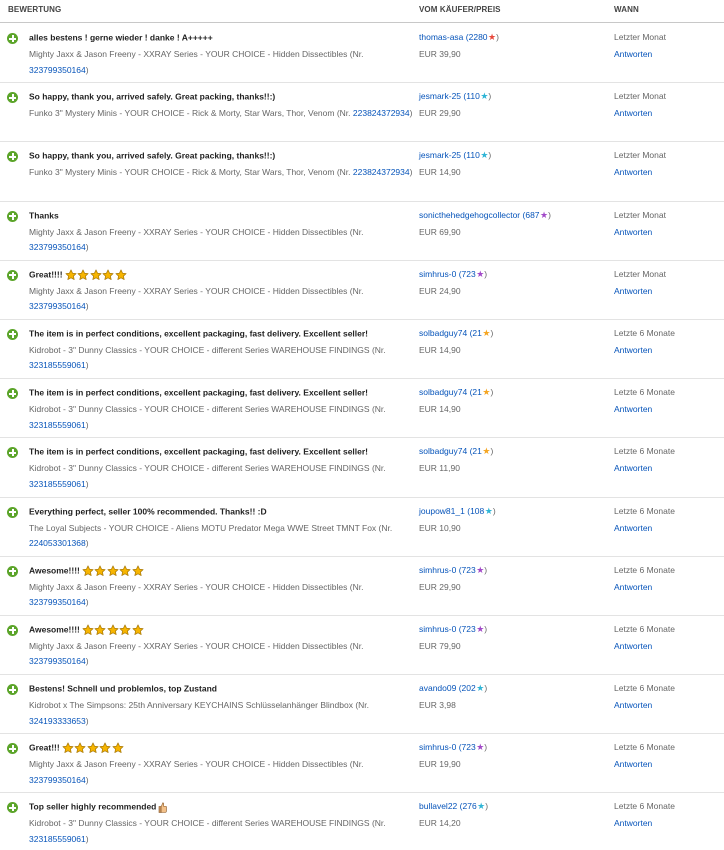 The height and width of the screenshot is (850, 724). I want to click on feedback-score-link: (2280, so click(477, 37).